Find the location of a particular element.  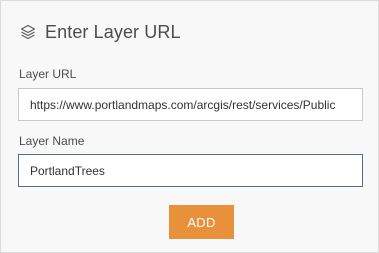

panel-header: Enter Layer URL is located at coordinates (100, 32).